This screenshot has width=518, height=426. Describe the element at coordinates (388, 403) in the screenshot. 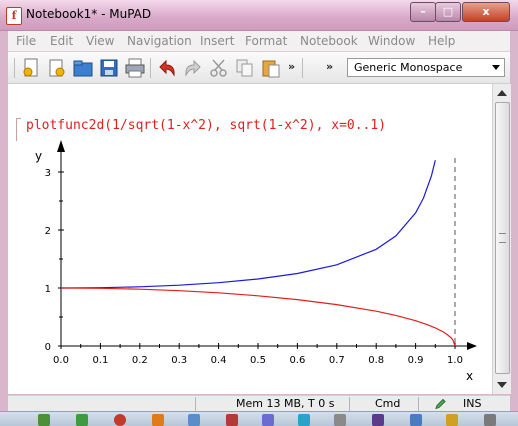

I see `status-mode: Cmd` at that location.